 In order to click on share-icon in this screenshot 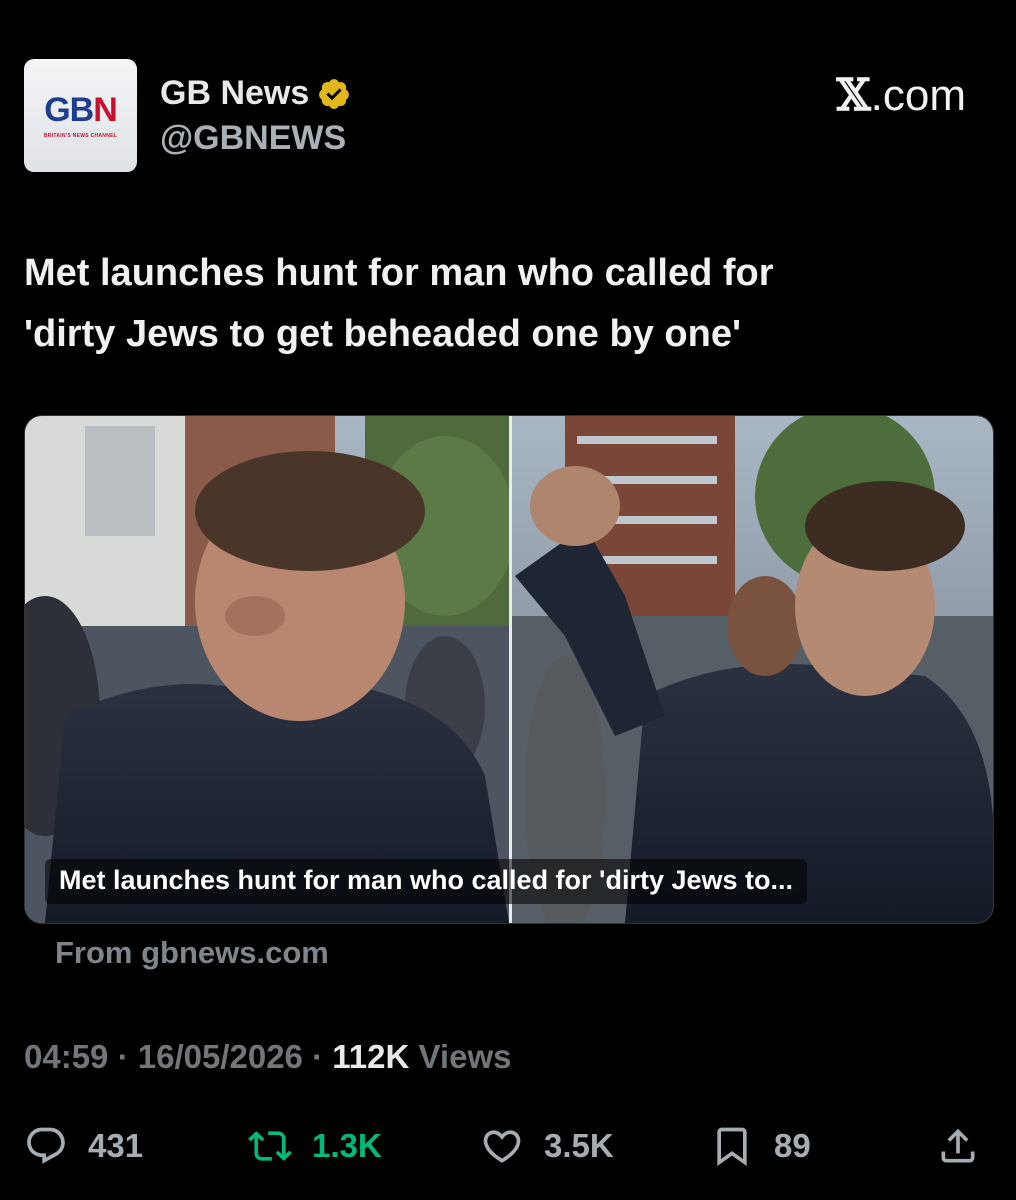, I will do `click(958, 1145)`.